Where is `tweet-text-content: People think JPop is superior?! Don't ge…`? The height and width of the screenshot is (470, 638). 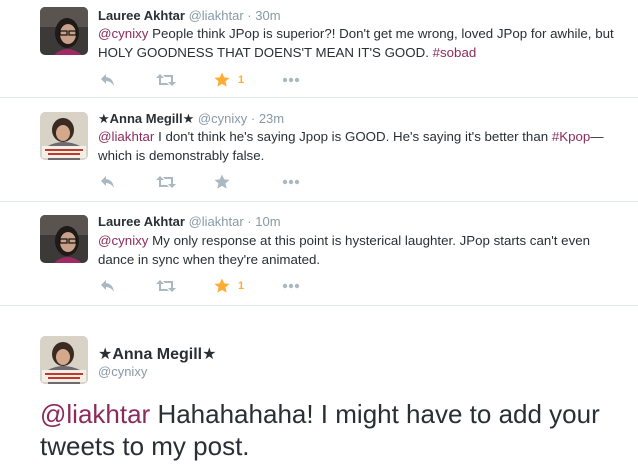 tweet-text-content: People think JPop is superior?! Don't ge… is located at coordinates (356, 43).